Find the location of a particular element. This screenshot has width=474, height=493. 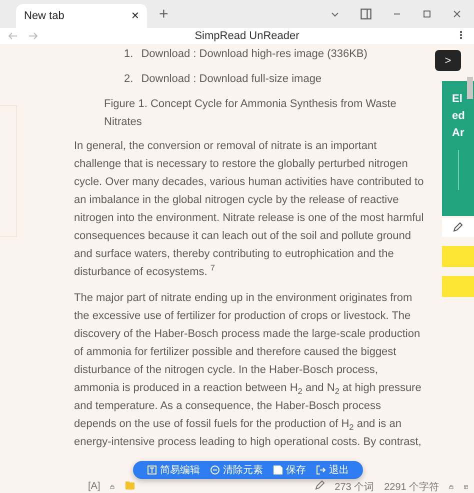

new-tab-button: + is located at coordinates (163, 15).